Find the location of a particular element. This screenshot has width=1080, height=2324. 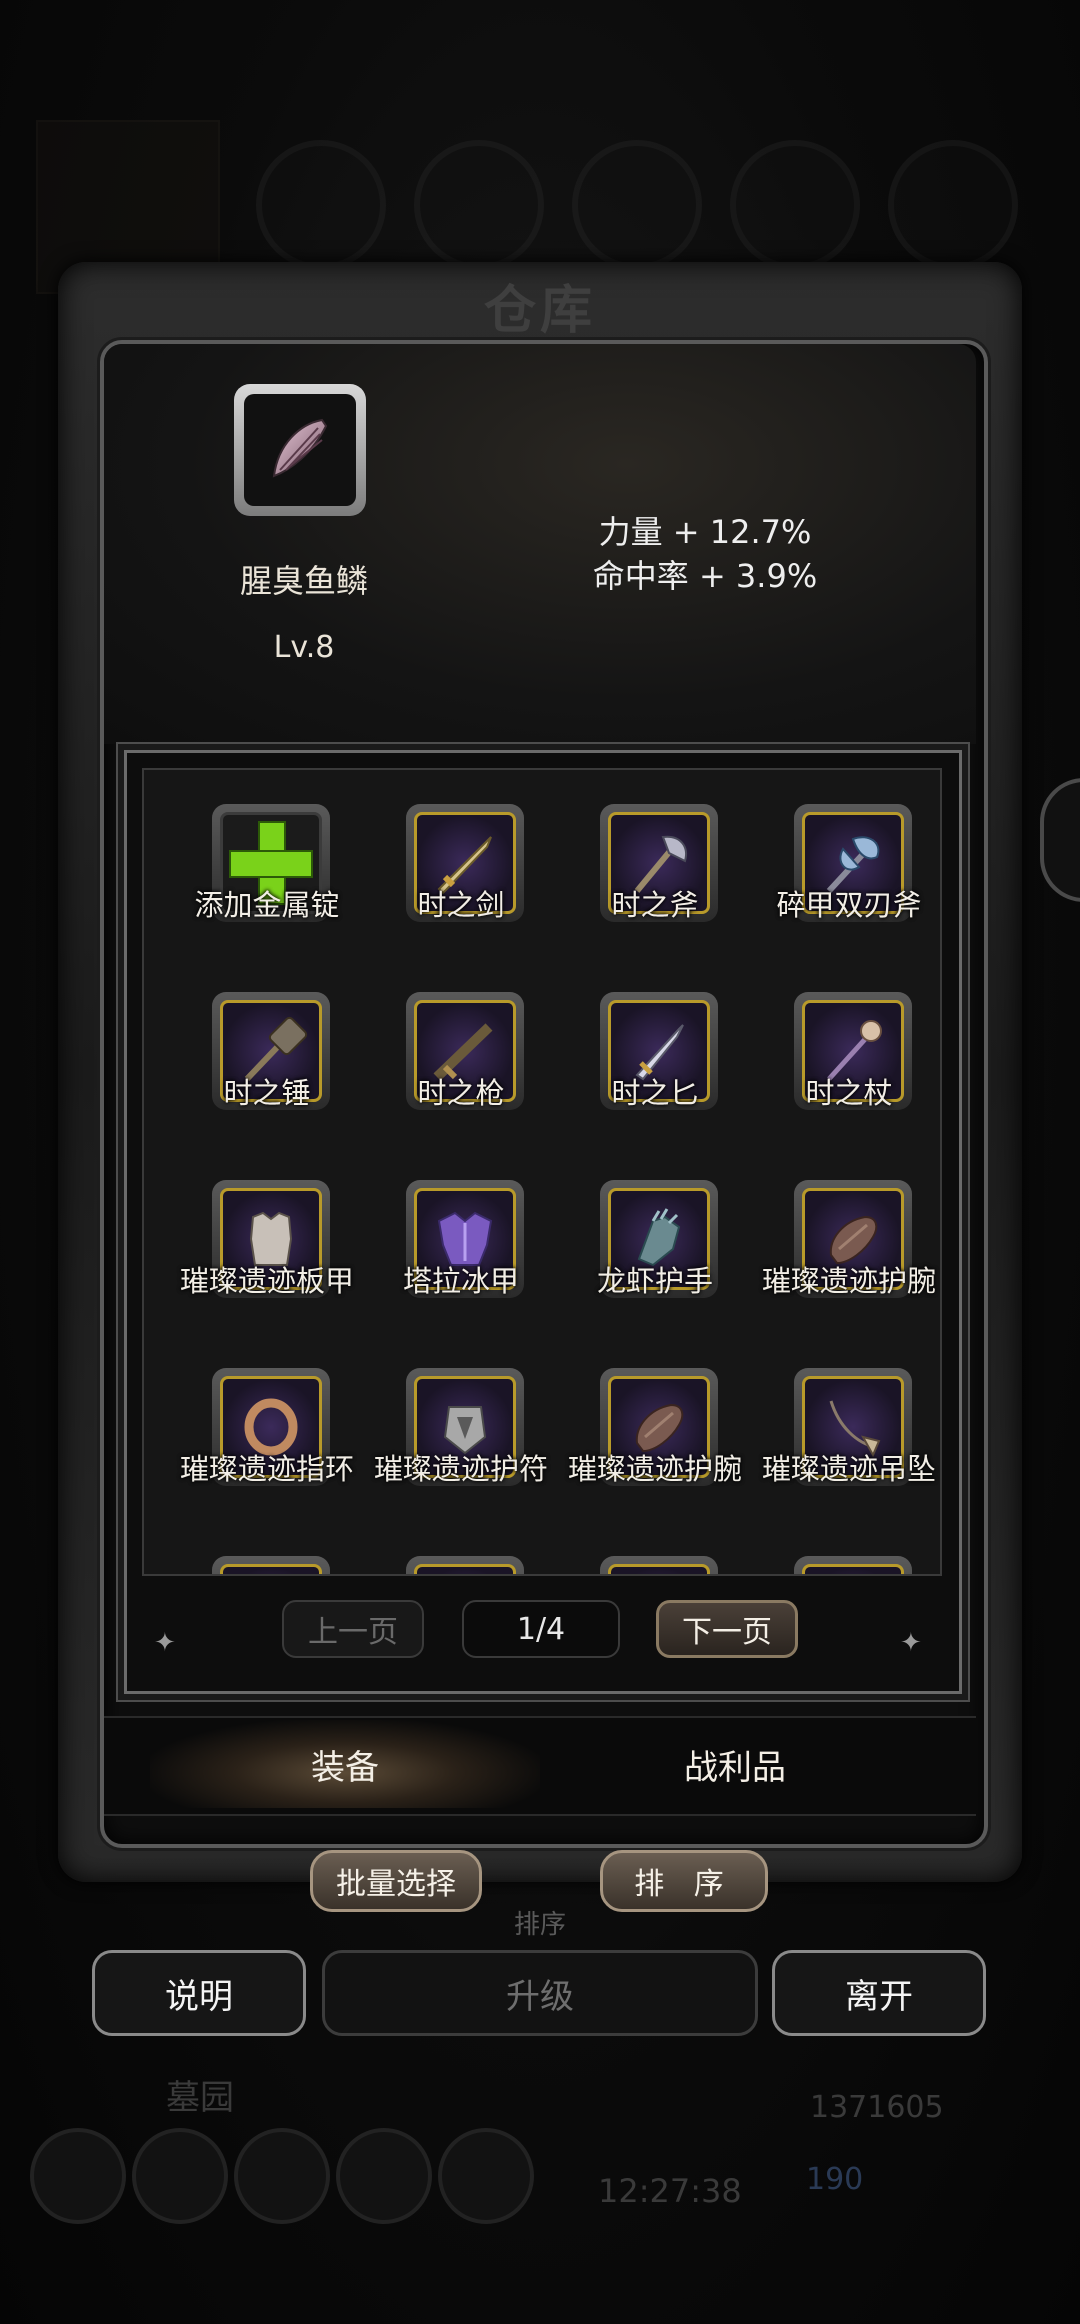

selected-item-icon-frame is located at coordinates (300, 450).